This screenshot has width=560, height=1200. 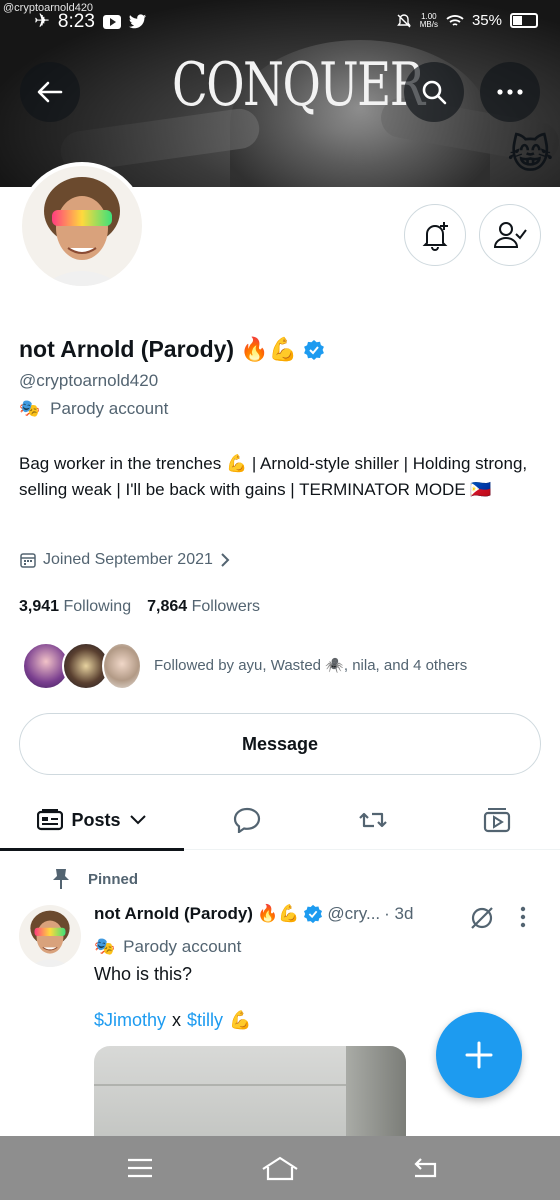 What do you see at coordinates (82, 667) in the screenshot?
I see `followed-by-avatars` at bounding box center [82, 667].